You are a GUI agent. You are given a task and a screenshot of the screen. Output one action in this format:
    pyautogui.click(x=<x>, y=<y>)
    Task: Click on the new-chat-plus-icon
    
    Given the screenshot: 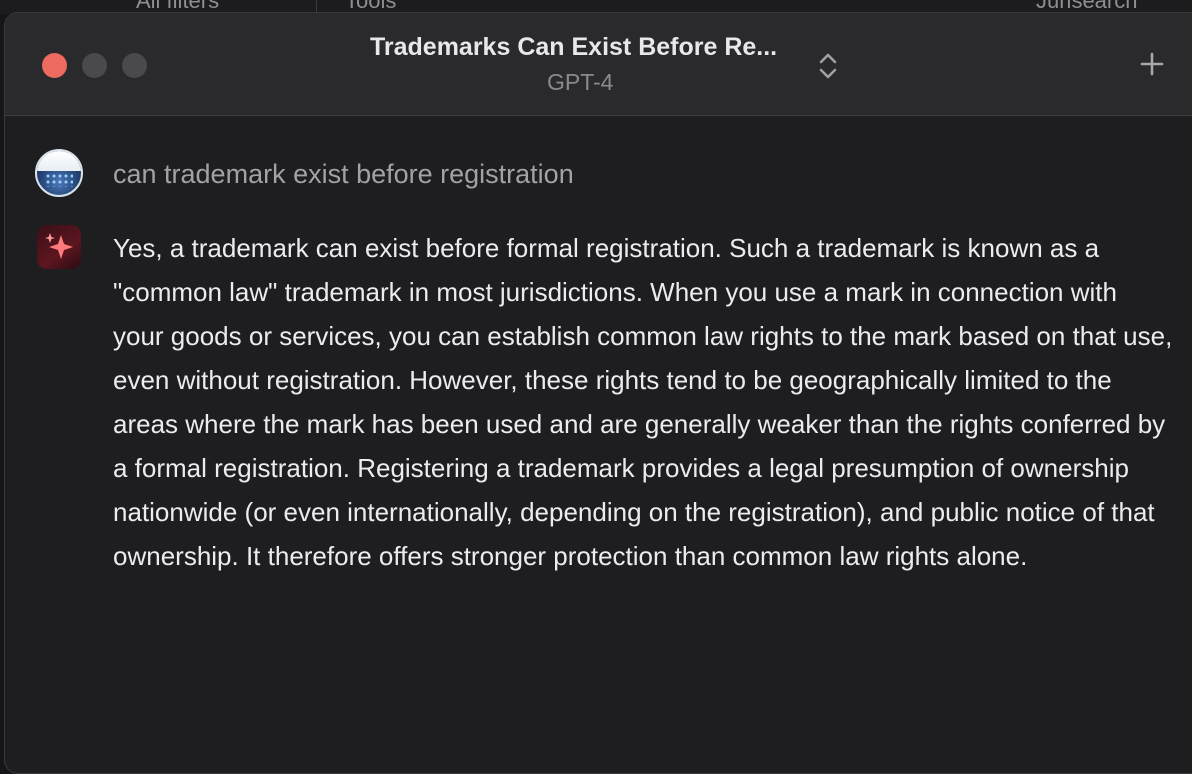 What is the action you would take?
    pyautogui.click(x=1152, y=64)
    